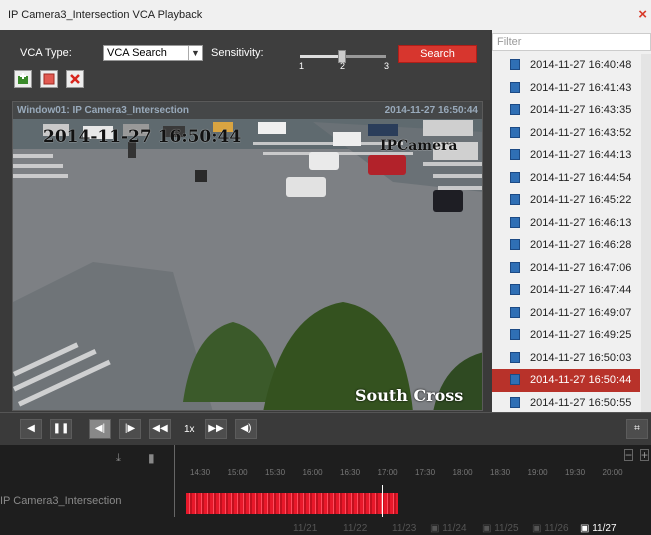 This screenshot has width=651, height=535. What do you see at coordinates (189, 429) in the screenshot?
I see `speed-label: 1x` at bounding box center [189, 429].